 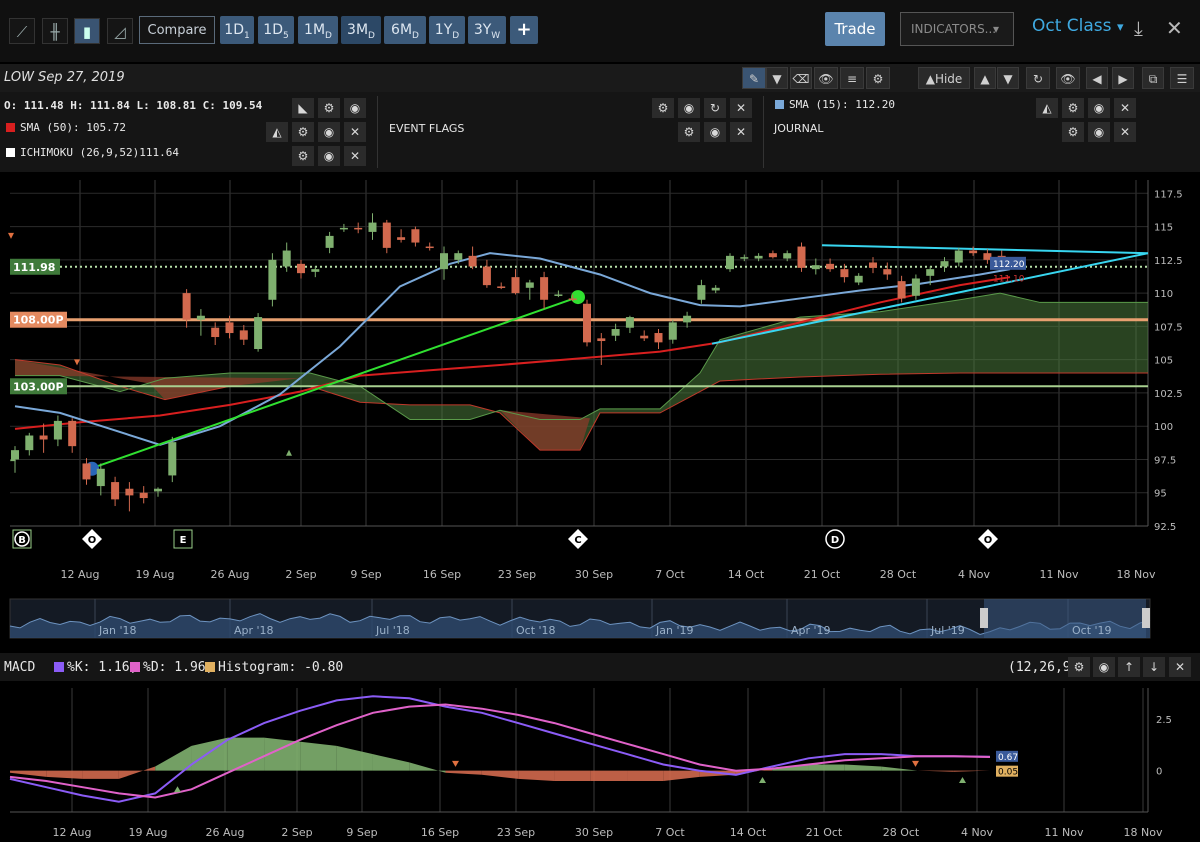 I want to click on range-main: 1D, so click(x=273, y=30).